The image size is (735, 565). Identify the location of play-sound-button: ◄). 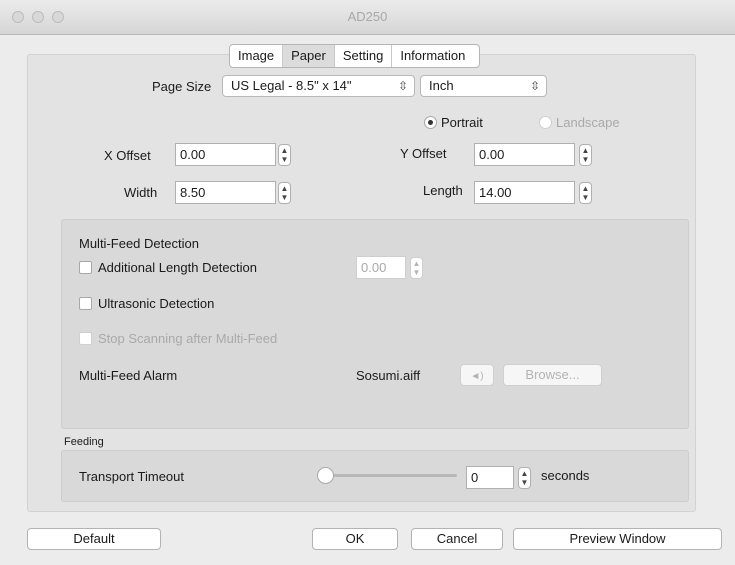
(477, 375).